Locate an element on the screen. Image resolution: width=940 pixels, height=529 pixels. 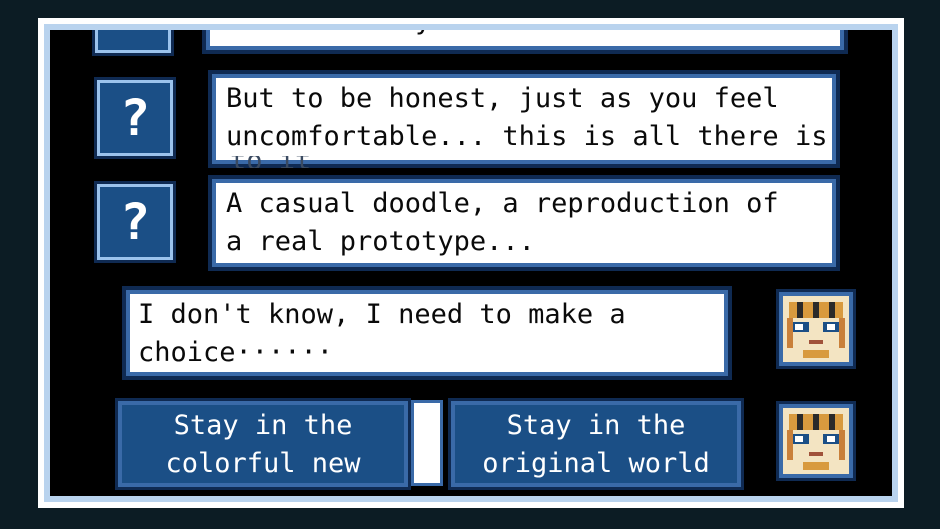
dialog-line: uncomfortable... this is all there is is located at coordinates (527, 136).